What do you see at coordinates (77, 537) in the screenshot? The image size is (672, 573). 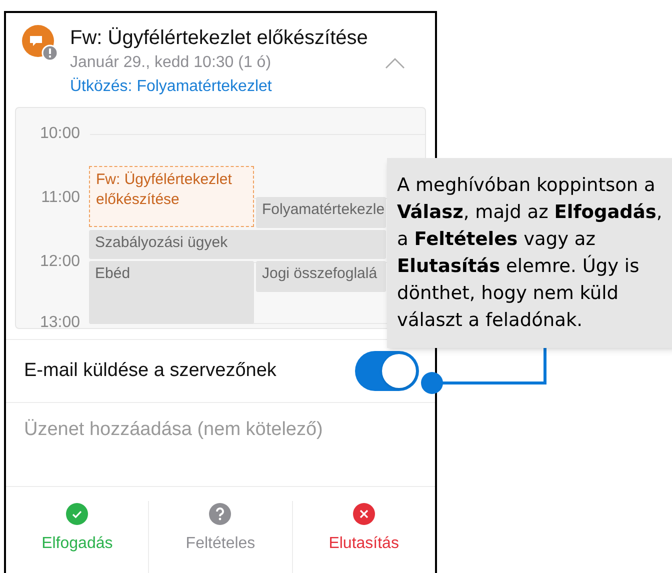 I see `response-button: Elfogadás` at bounding box center [77, 537].